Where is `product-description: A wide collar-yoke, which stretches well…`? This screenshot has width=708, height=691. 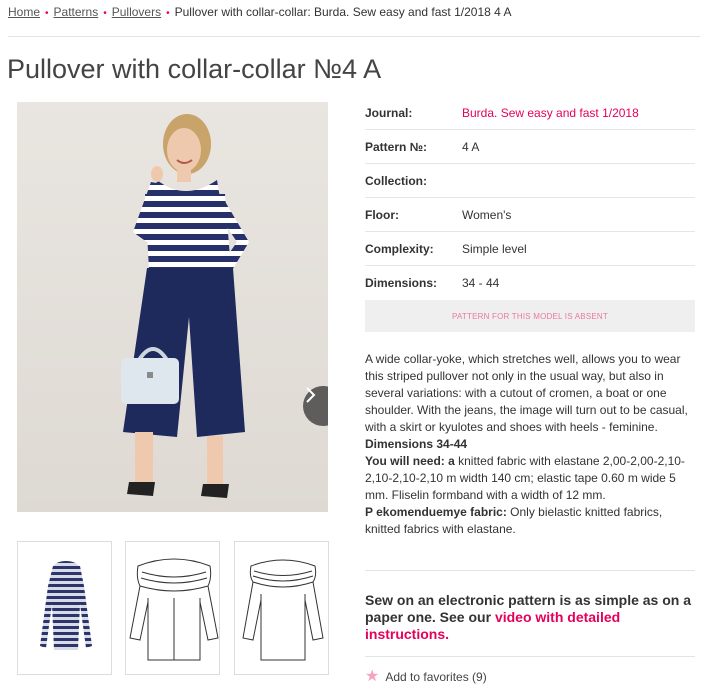
product-description: A wide collar-yoke, which stretches well… is located at coordinates (531, 444).